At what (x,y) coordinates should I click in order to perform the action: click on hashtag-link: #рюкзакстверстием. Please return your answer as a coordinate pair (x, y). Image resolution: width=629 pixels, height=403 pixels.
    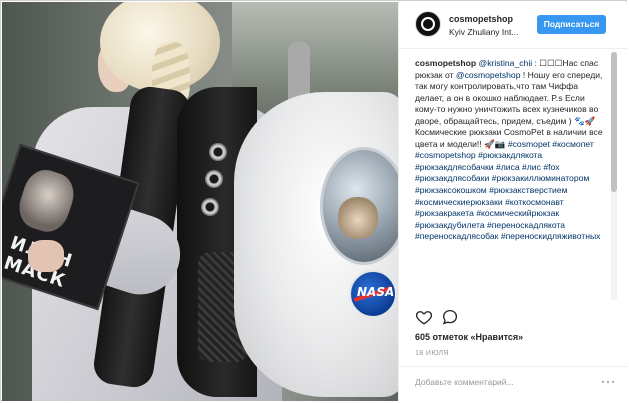
    Looking at the image, I should click on (528, 190).